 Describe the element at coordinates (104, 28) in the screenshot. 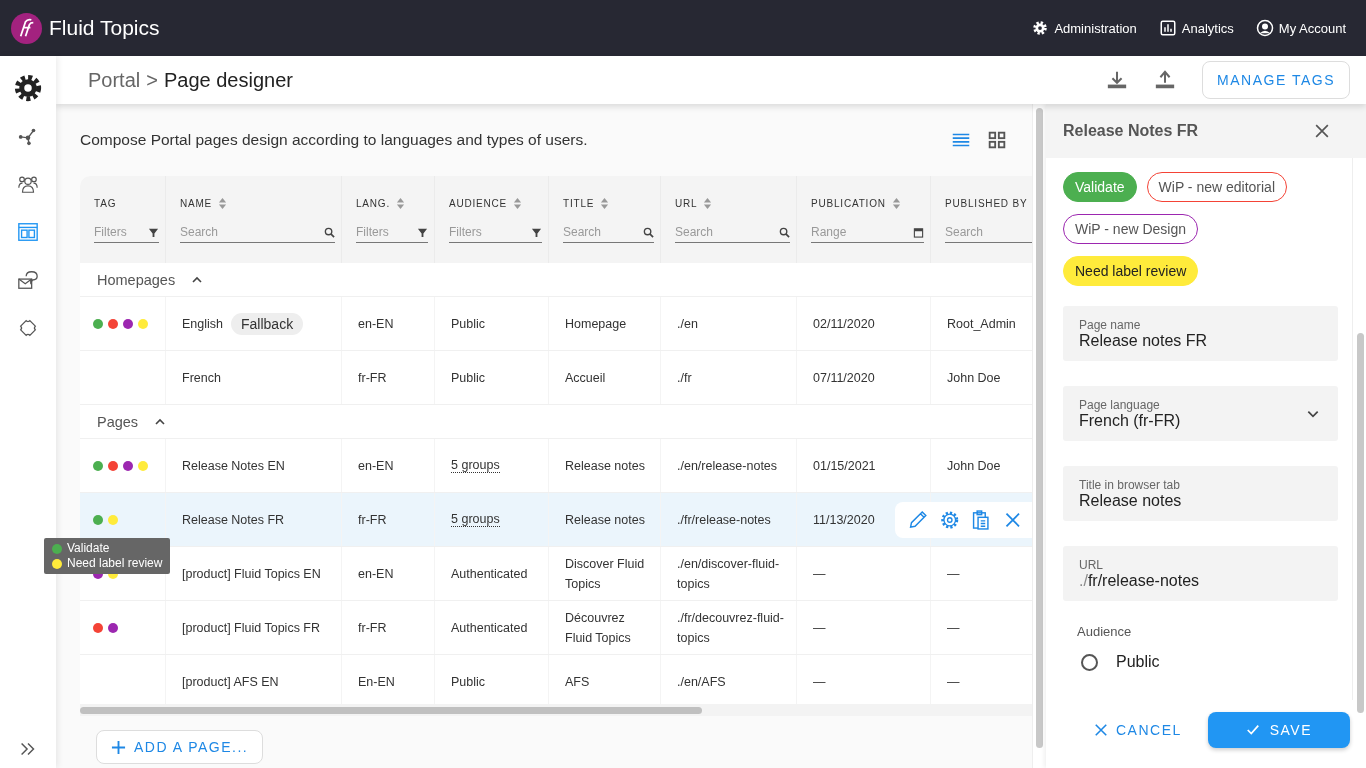

I see `app-name: Fluid Topics` at that location.